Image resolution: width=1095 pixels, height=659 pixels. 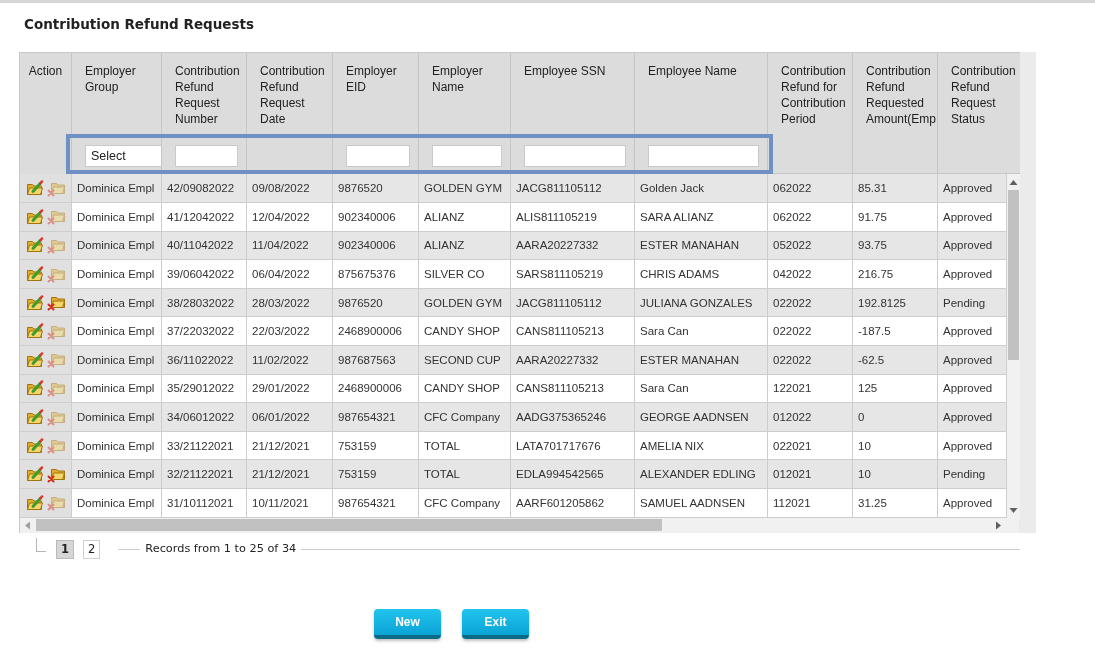 I want to click on scroll-up-icon, so click(x=1013, y=182).